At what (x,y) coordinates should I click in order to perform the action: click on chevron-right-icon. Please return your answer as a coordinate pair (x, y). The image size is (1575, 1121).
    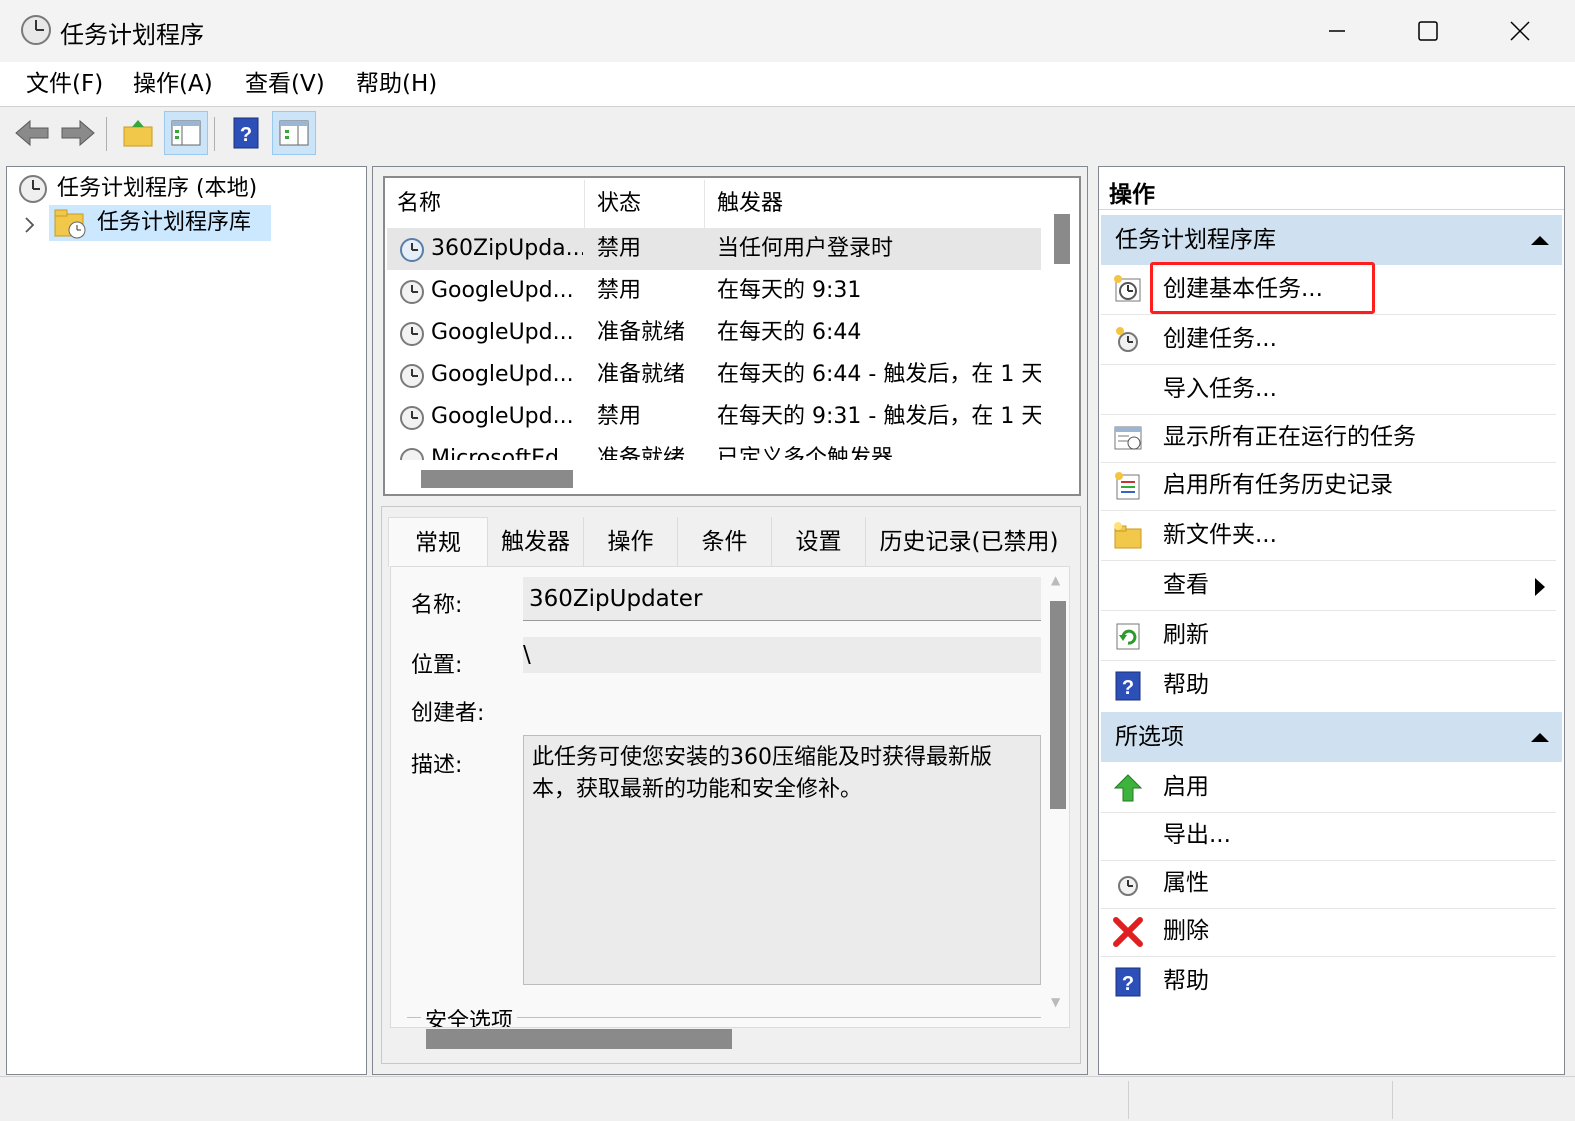
    Looking at the image, I should click on (30, 225).